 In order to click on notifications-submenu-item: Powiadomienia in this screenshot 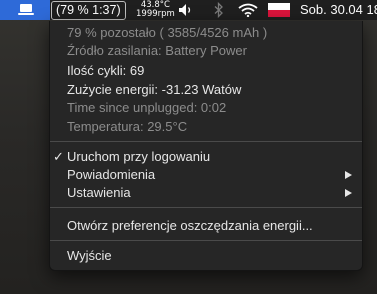, I will do `click(206, 175)`.